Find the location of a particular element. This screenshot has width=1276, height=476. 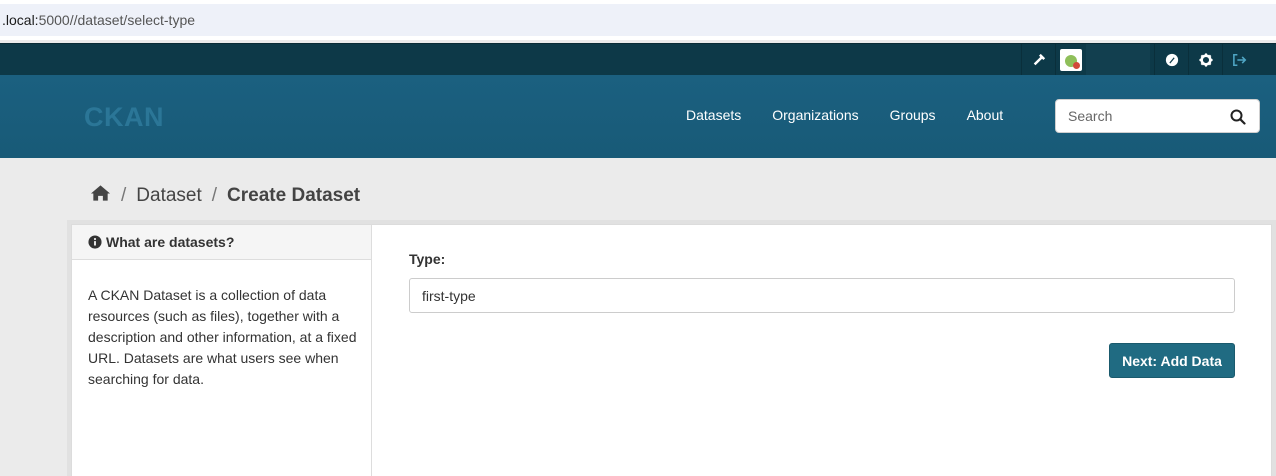

search-icon is located at coordinates (1238, 117).